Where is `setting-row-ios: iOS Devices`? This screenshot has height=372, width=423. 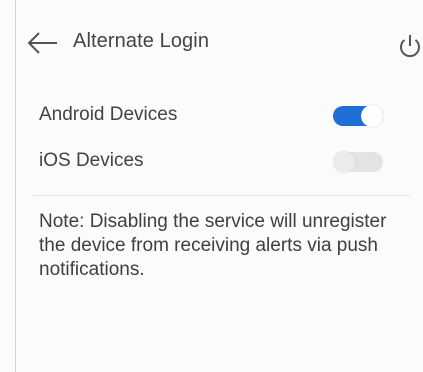
setting-row-ios: iOS Devices is located at coordinates (219, 162).